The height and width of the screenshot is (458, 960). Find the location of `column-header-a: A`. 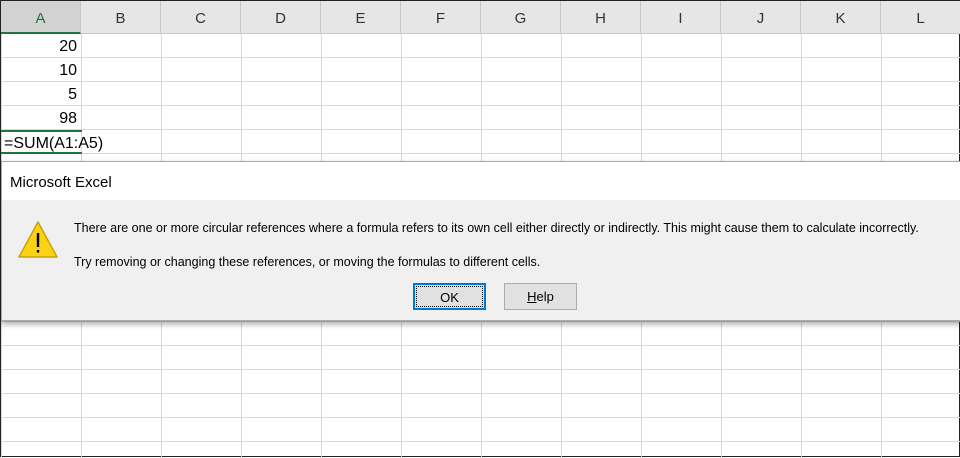

column-header-a: A is located at coordinates (41, 17).